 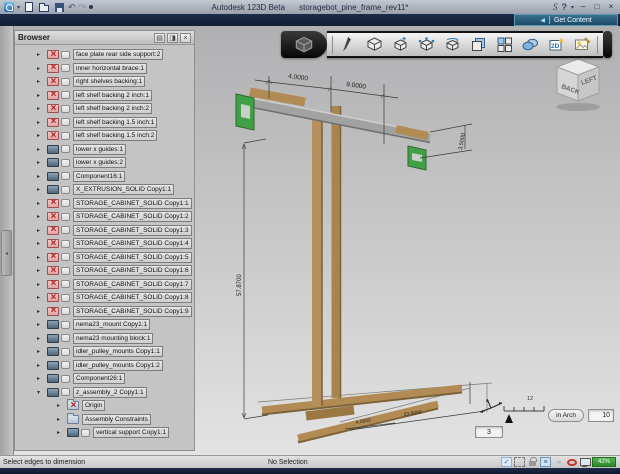 What do you see at coordinates (555, 7) in the screenshot?
I see `sketch-mode-icon: S` at bounding box center [555, 7].